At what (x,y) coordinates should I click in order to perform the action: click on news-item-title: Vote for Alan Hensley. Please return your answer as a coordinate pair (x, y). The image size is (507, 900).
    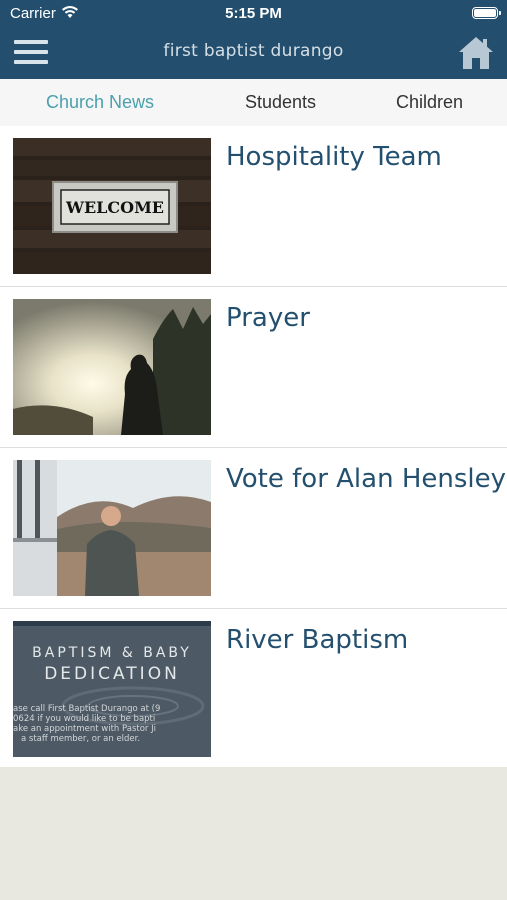
    Looking at the image, I should click on (366, 479).